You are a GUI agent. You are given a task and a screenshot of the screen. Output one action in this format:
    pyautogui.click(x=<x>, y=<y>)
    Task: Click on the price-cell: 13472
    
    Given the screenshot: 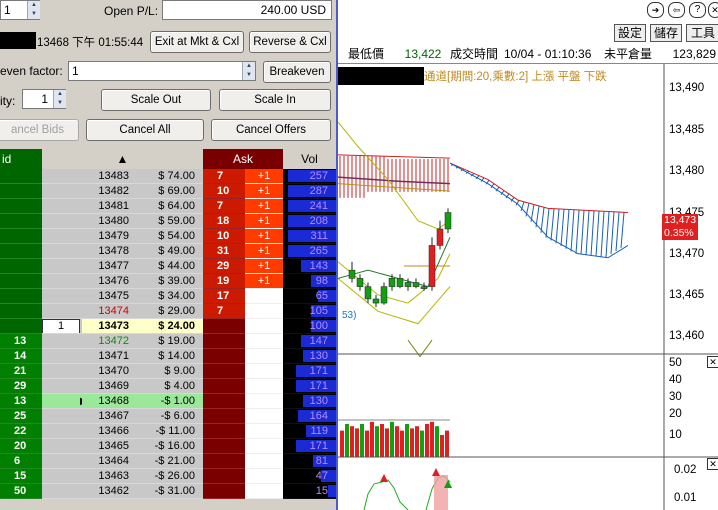 What is the action you would take?
    pyautogui.click(x=114, y=341)
    